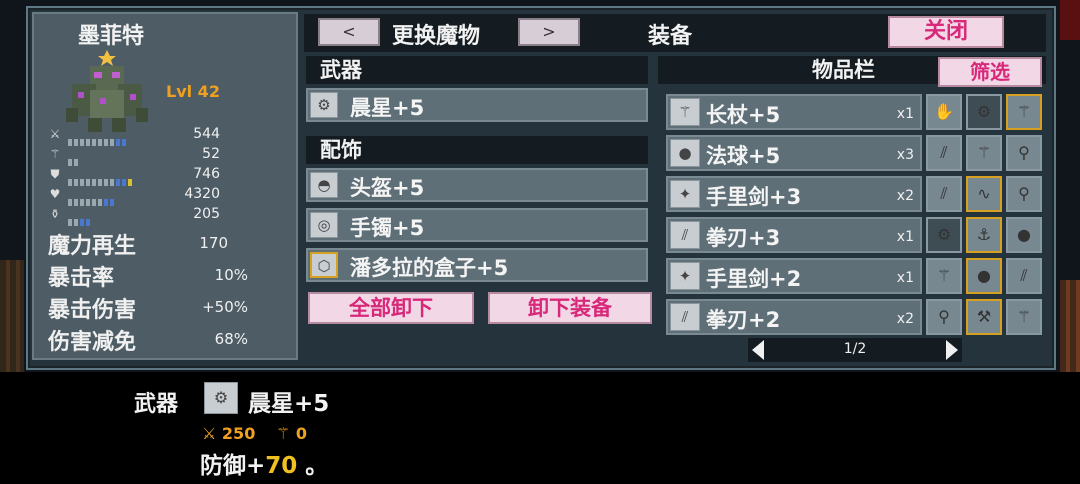  What do you see at coordinates (349, 32) in the screenshot?
I see `prev-monster-button: <` at bounding box center [349, 32].